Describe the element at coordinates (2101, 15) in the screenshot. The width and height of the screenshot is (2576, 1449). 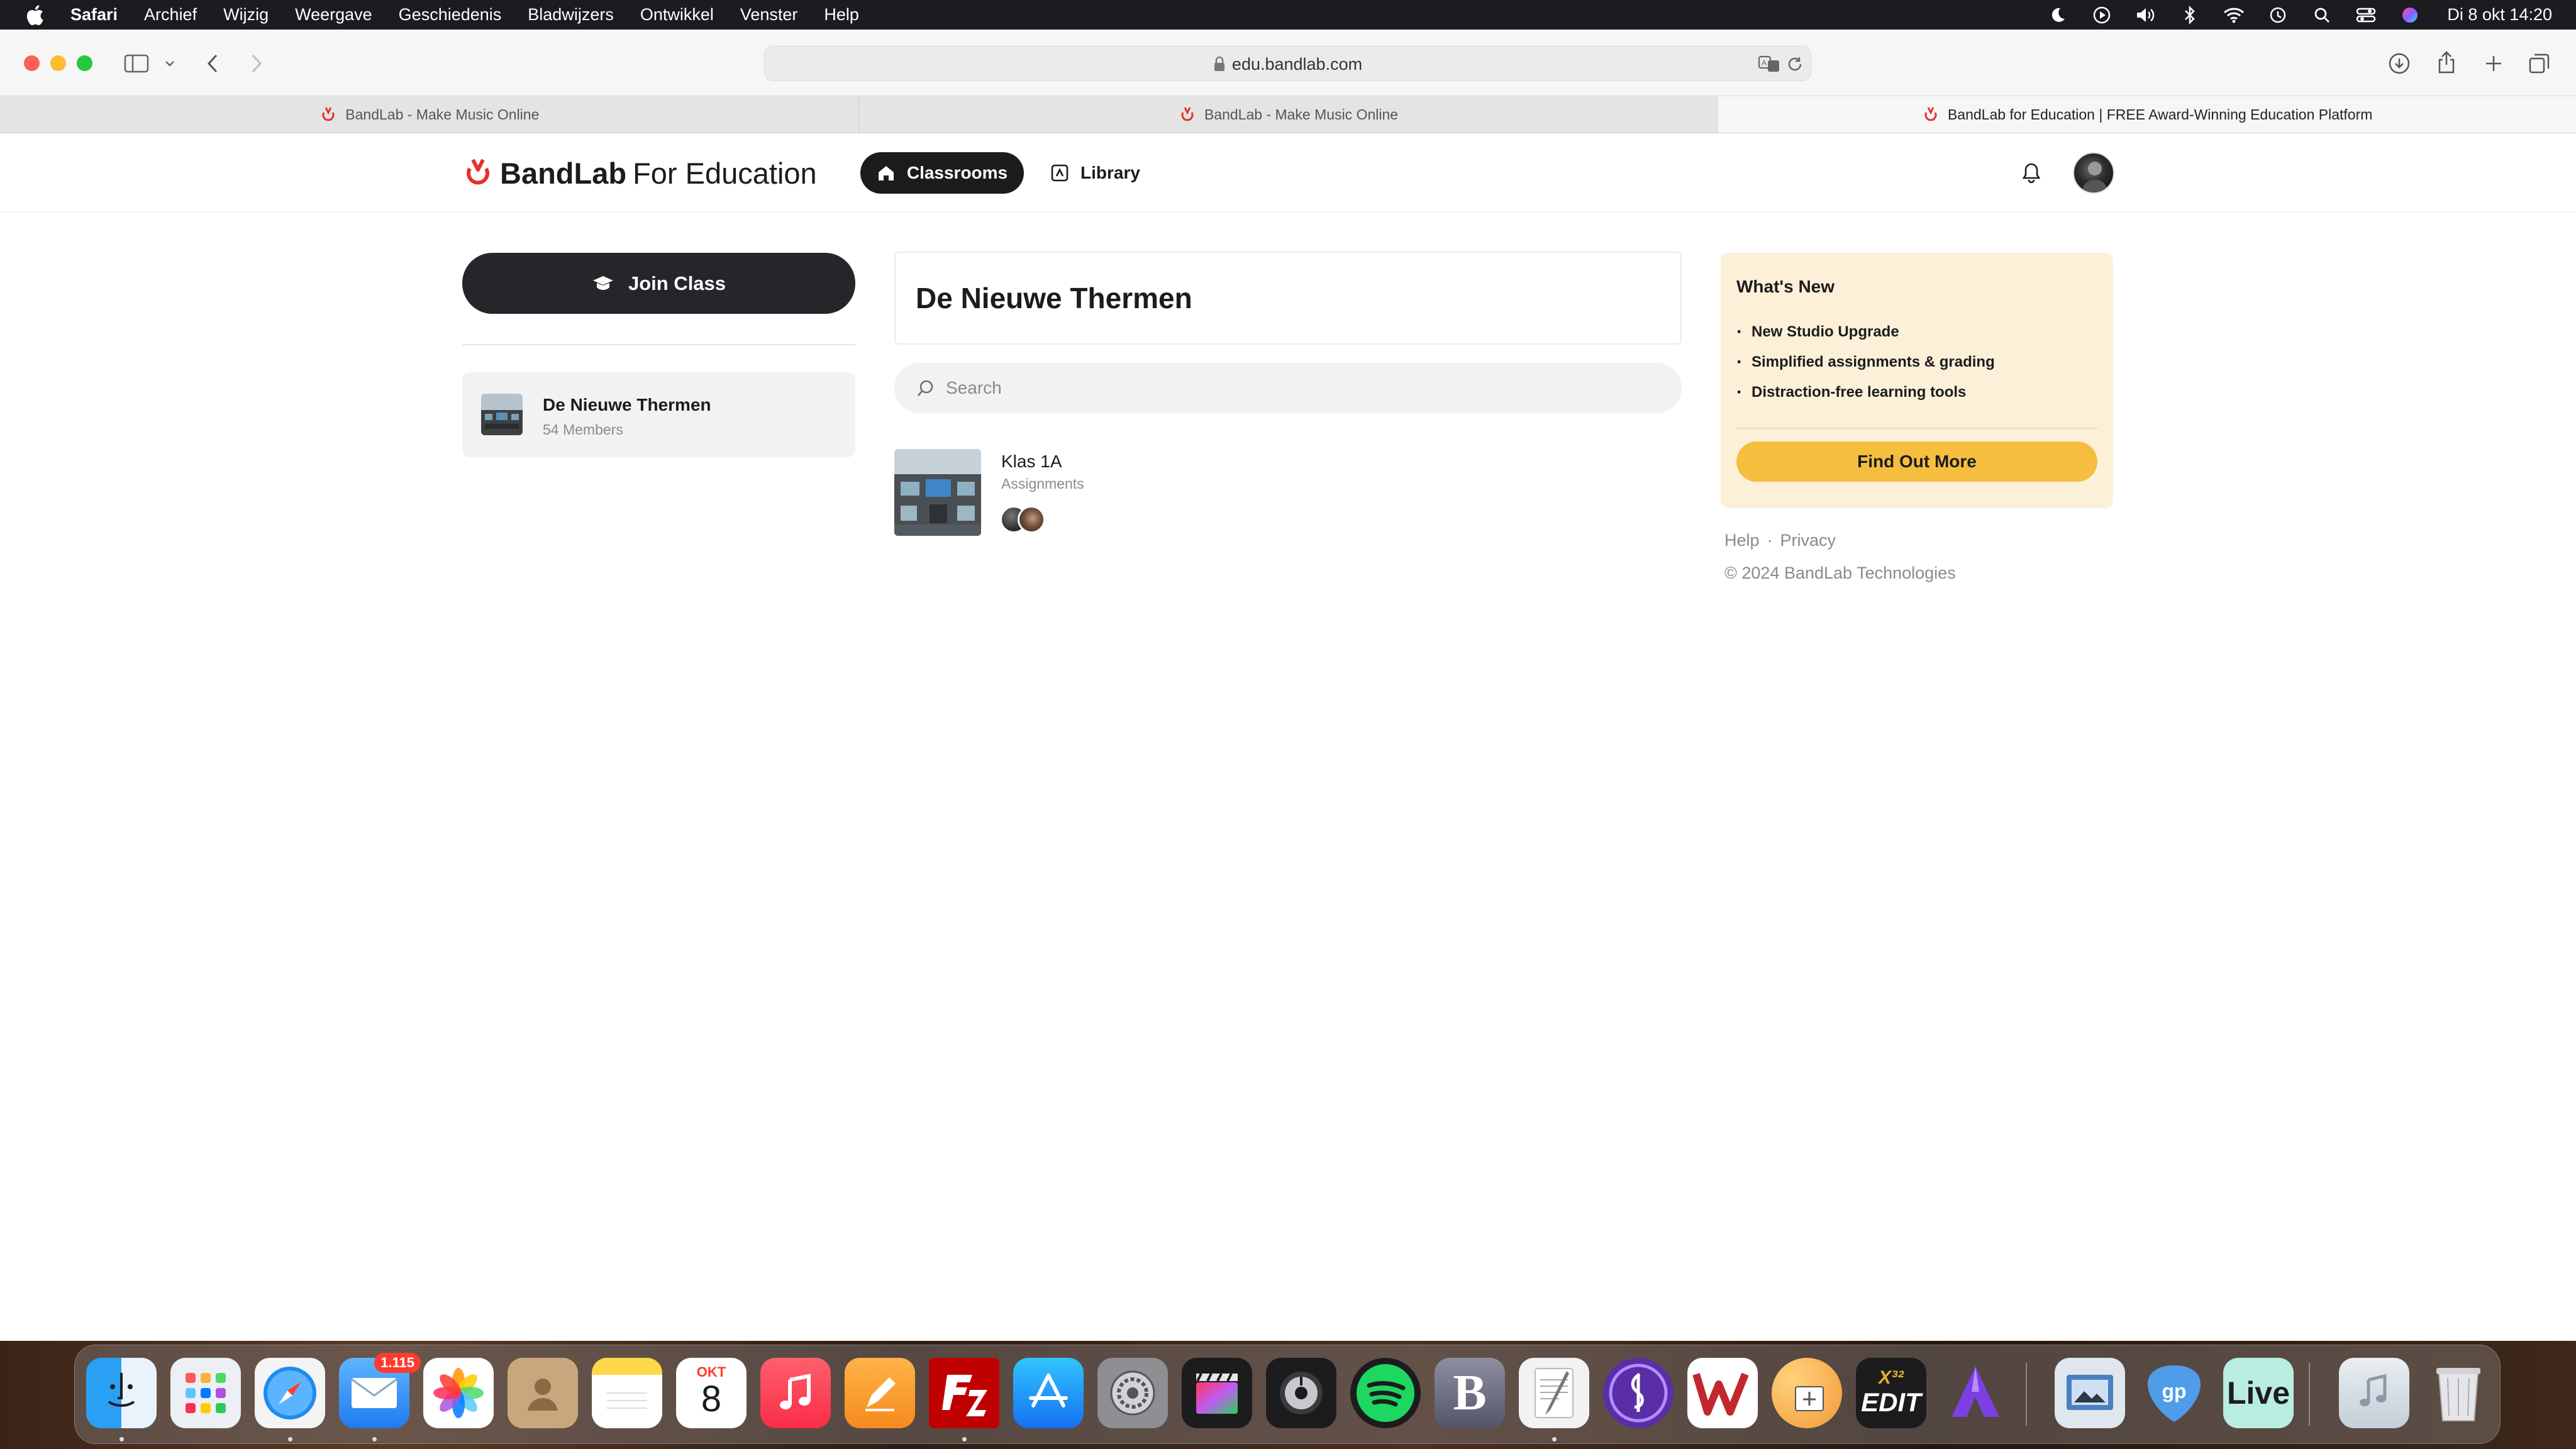
I see `now-playing-icon` at that location.